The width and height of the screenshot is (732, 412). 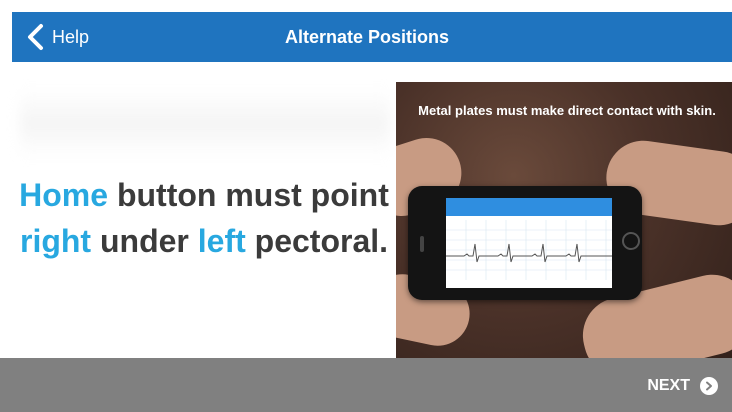 I want to click on instruction-part-3: under, so click(x=144, y=241).